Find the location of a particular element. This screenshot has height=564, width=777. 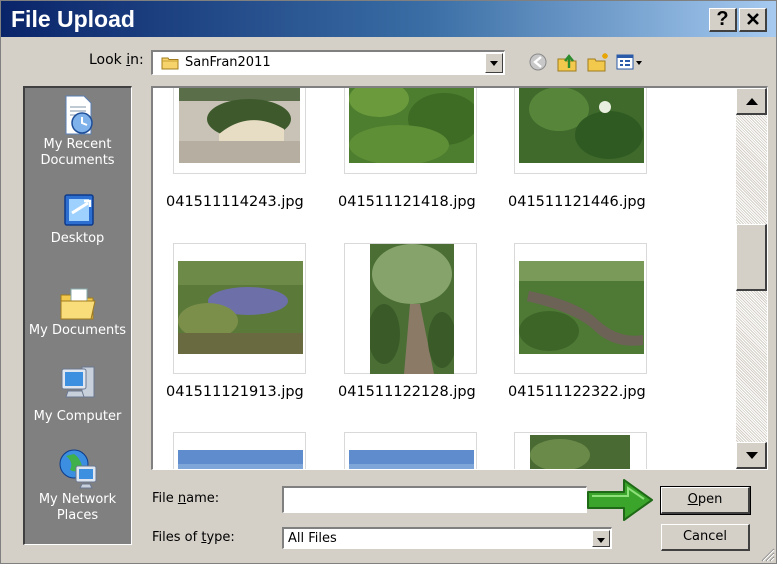

folder-icon is located at coordinates (170, 63).